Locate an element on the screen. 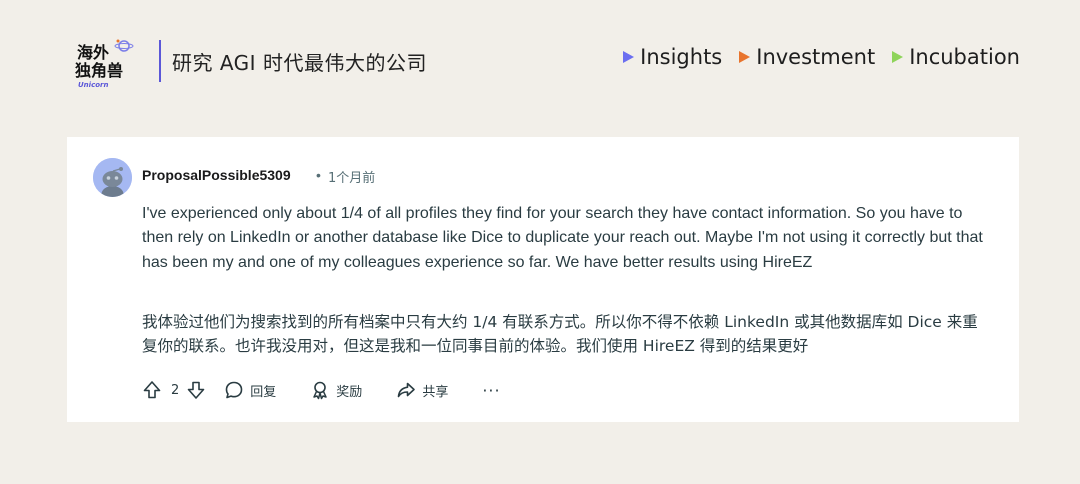  award-button: 奖励 is located at coordinates (336, 390).